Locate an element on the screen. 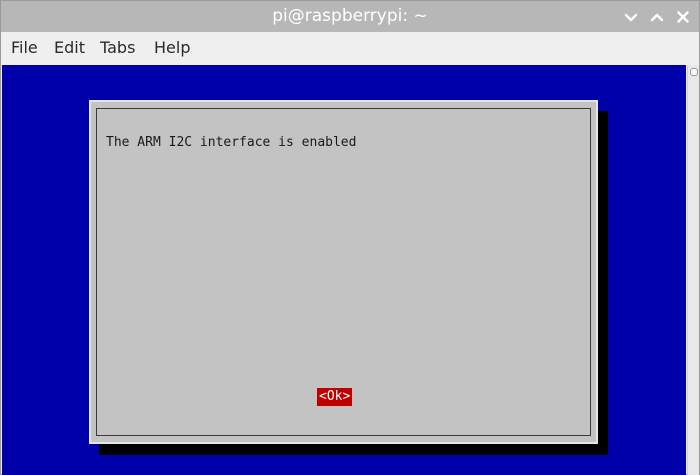 The height and width of the screenshot is (475, 700). maximize-icon is located at coordinates (657, 17).